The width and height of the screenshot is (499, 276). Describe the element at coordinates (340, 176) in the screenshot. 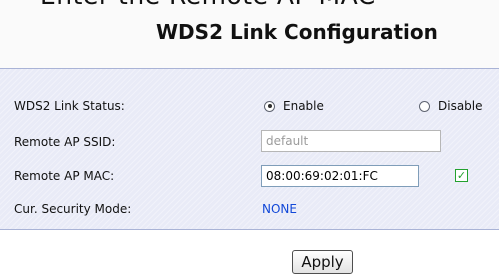

I see `remote-mac-input: 08:00:69:02:01:FC` at that location.